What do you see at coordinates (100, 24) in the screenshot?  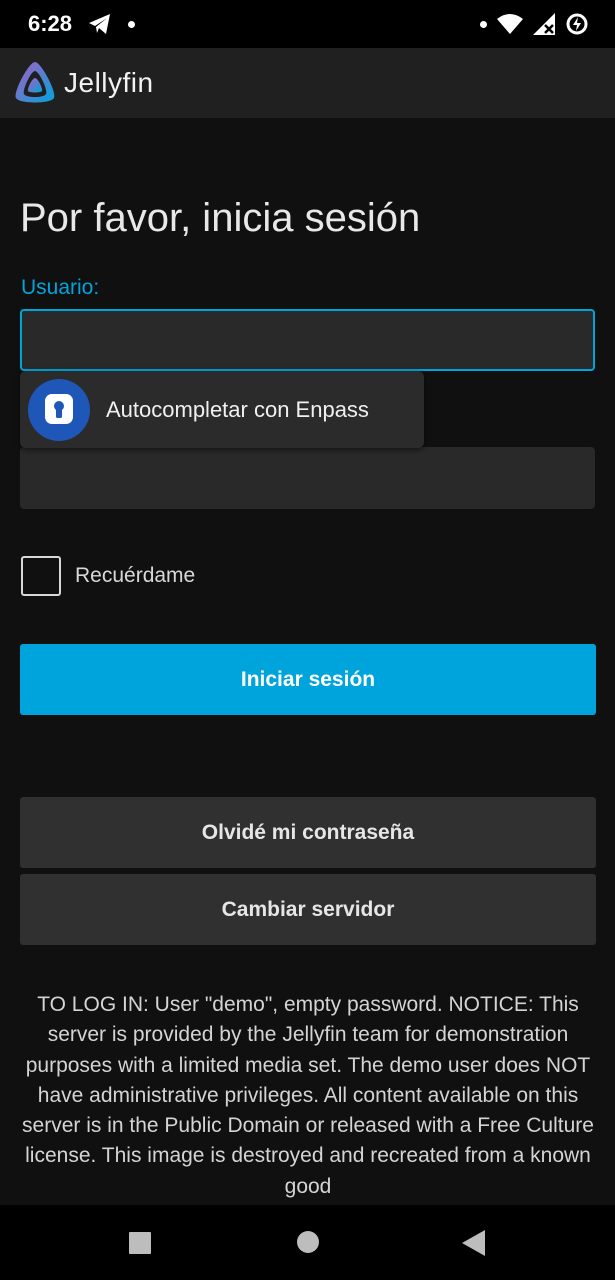 I see `telegram-icon` at bounding box center [100, 24].